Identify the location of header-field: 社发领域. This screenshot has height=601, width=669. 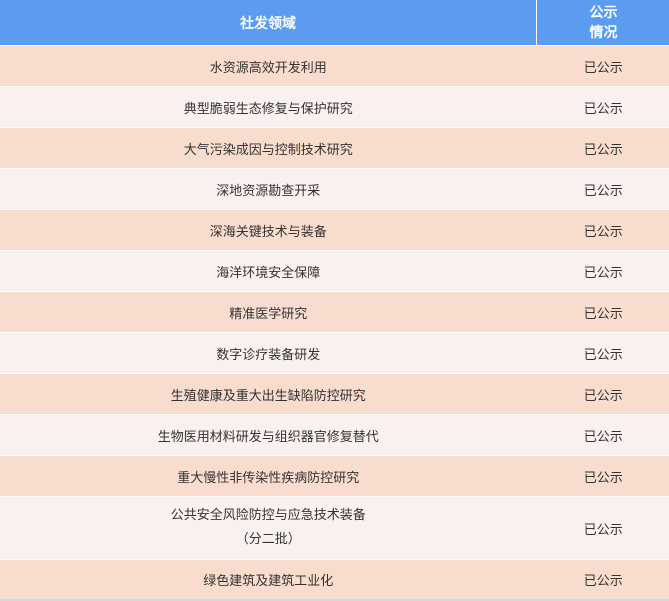
(268, 23).